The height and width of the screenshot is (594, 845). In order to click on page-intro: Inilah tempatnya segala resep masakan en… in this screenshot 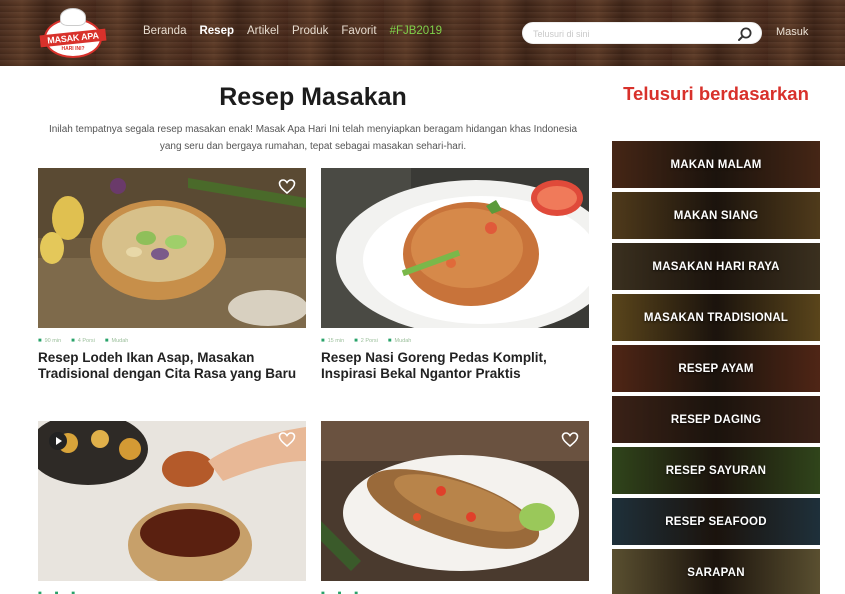, I will do `click(313, 138)`.